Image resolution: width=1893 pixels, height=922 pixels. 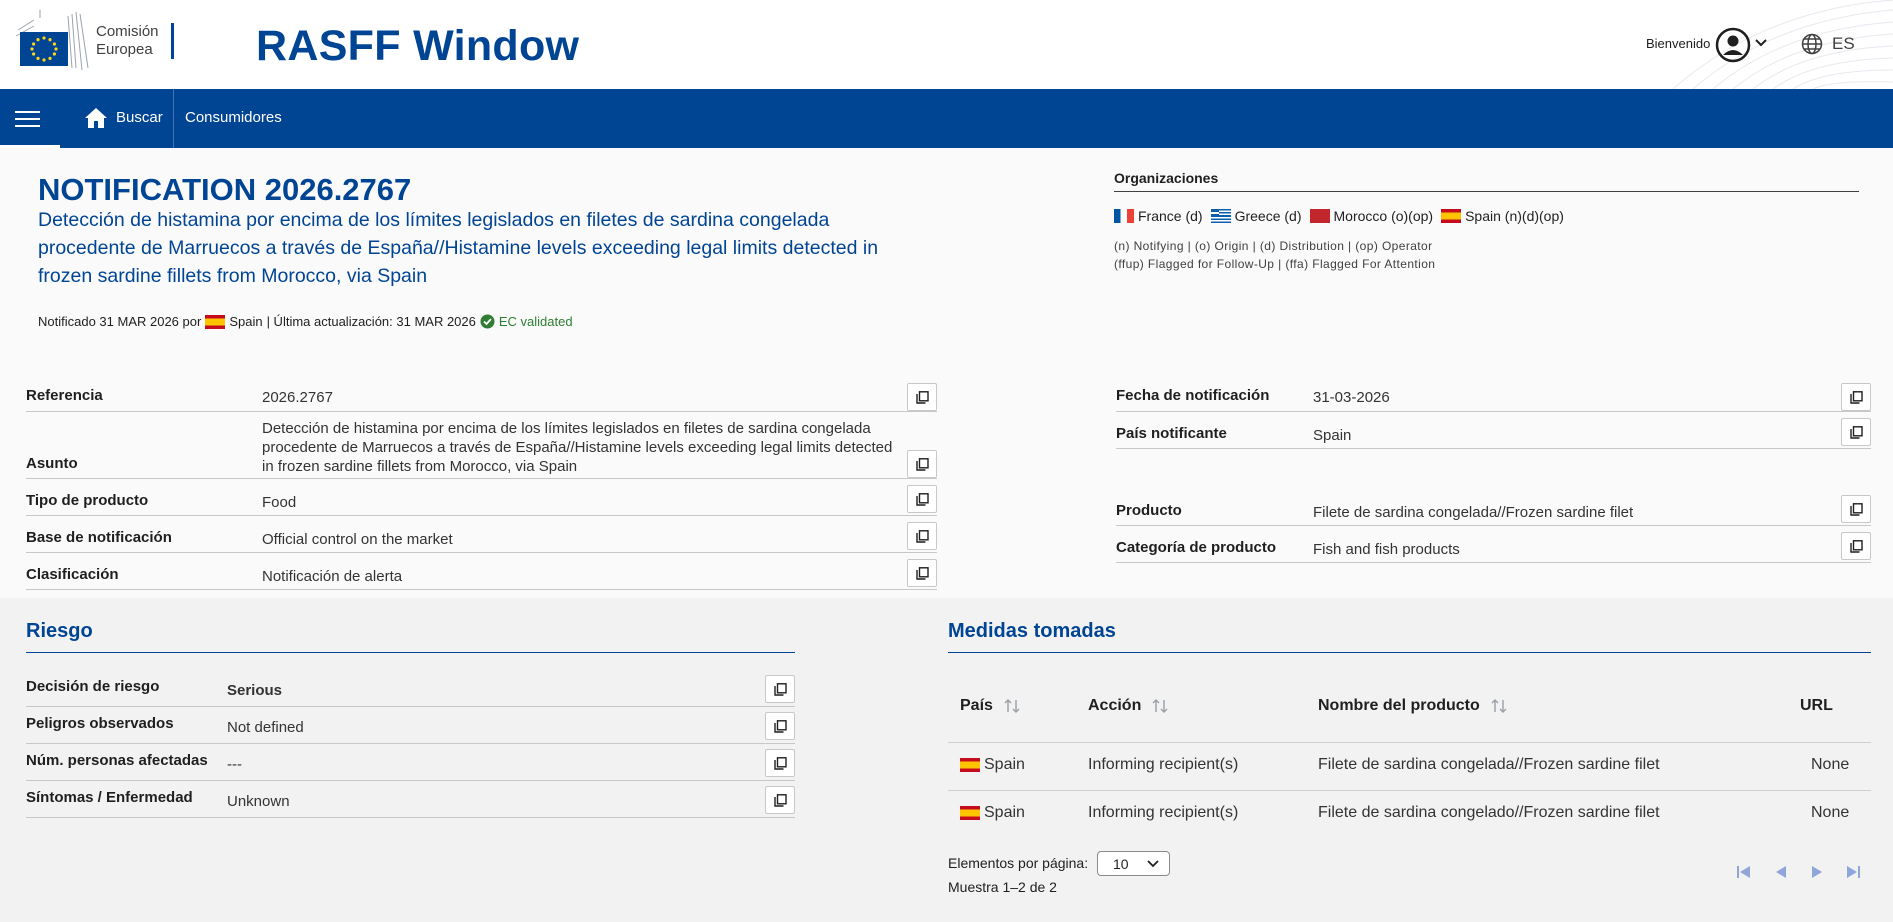 I want to click on org-name: France (d), so click(x=1170, y=216).